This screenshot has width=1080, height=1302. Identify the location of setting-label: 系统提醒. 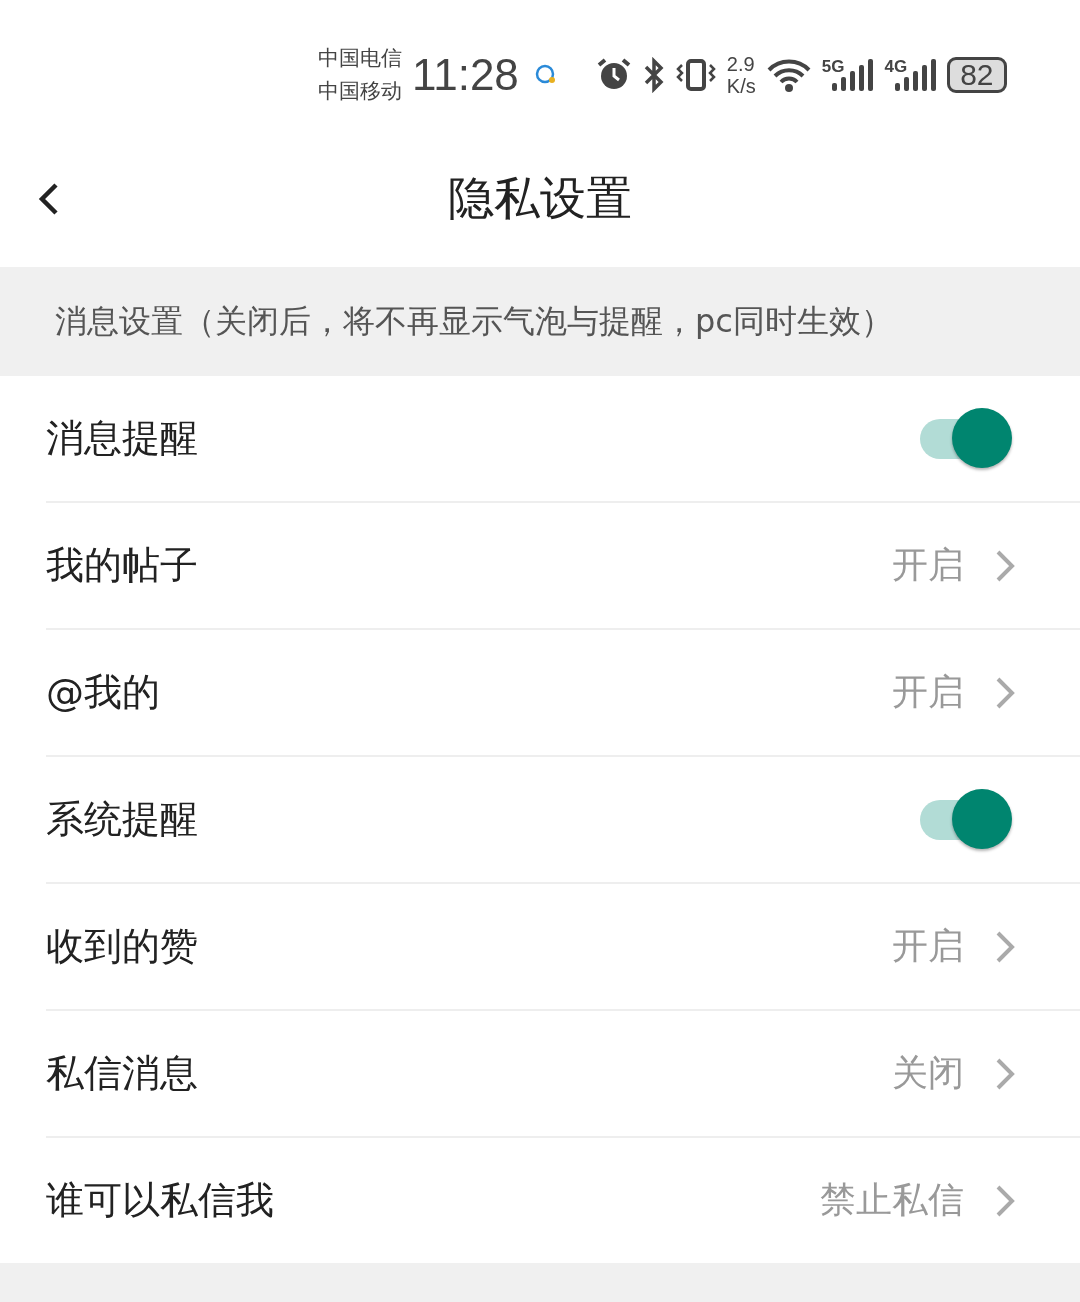
(122, 819).